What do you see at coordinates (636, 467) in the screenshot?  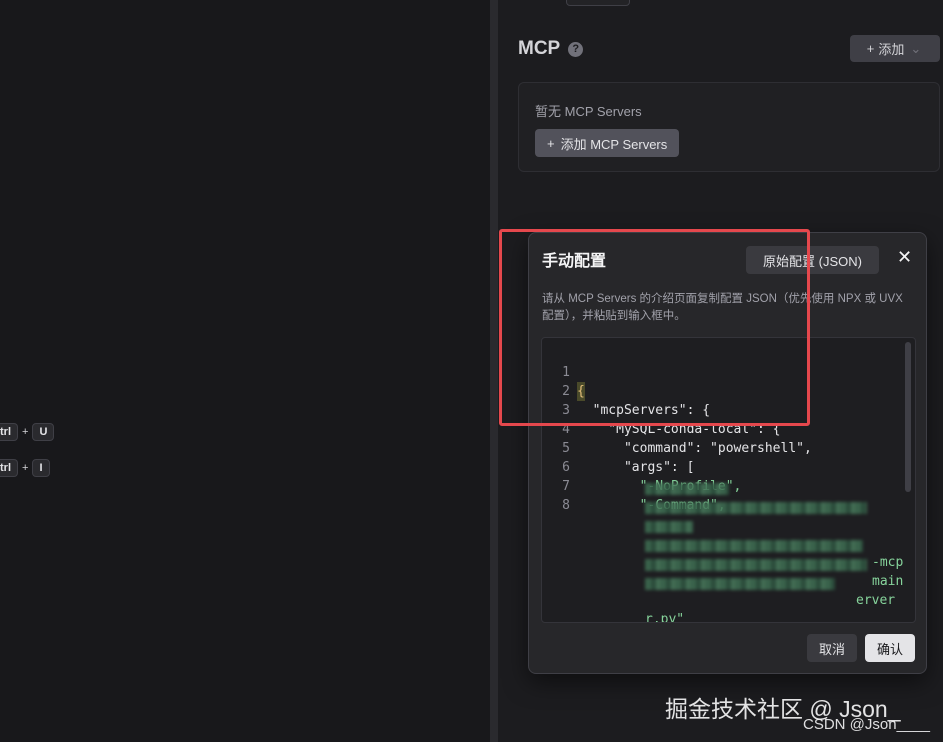 I see `code-text: "args": [` at bounding box center [636, 467].